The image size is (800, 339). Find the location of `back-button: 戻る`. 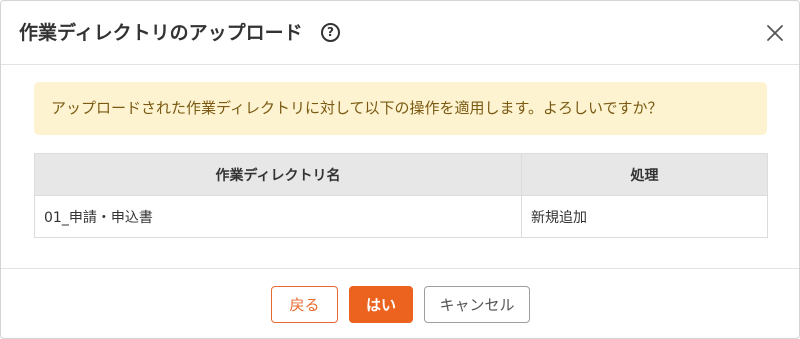

back-button: 戻る is located at coordinates (304, 304).